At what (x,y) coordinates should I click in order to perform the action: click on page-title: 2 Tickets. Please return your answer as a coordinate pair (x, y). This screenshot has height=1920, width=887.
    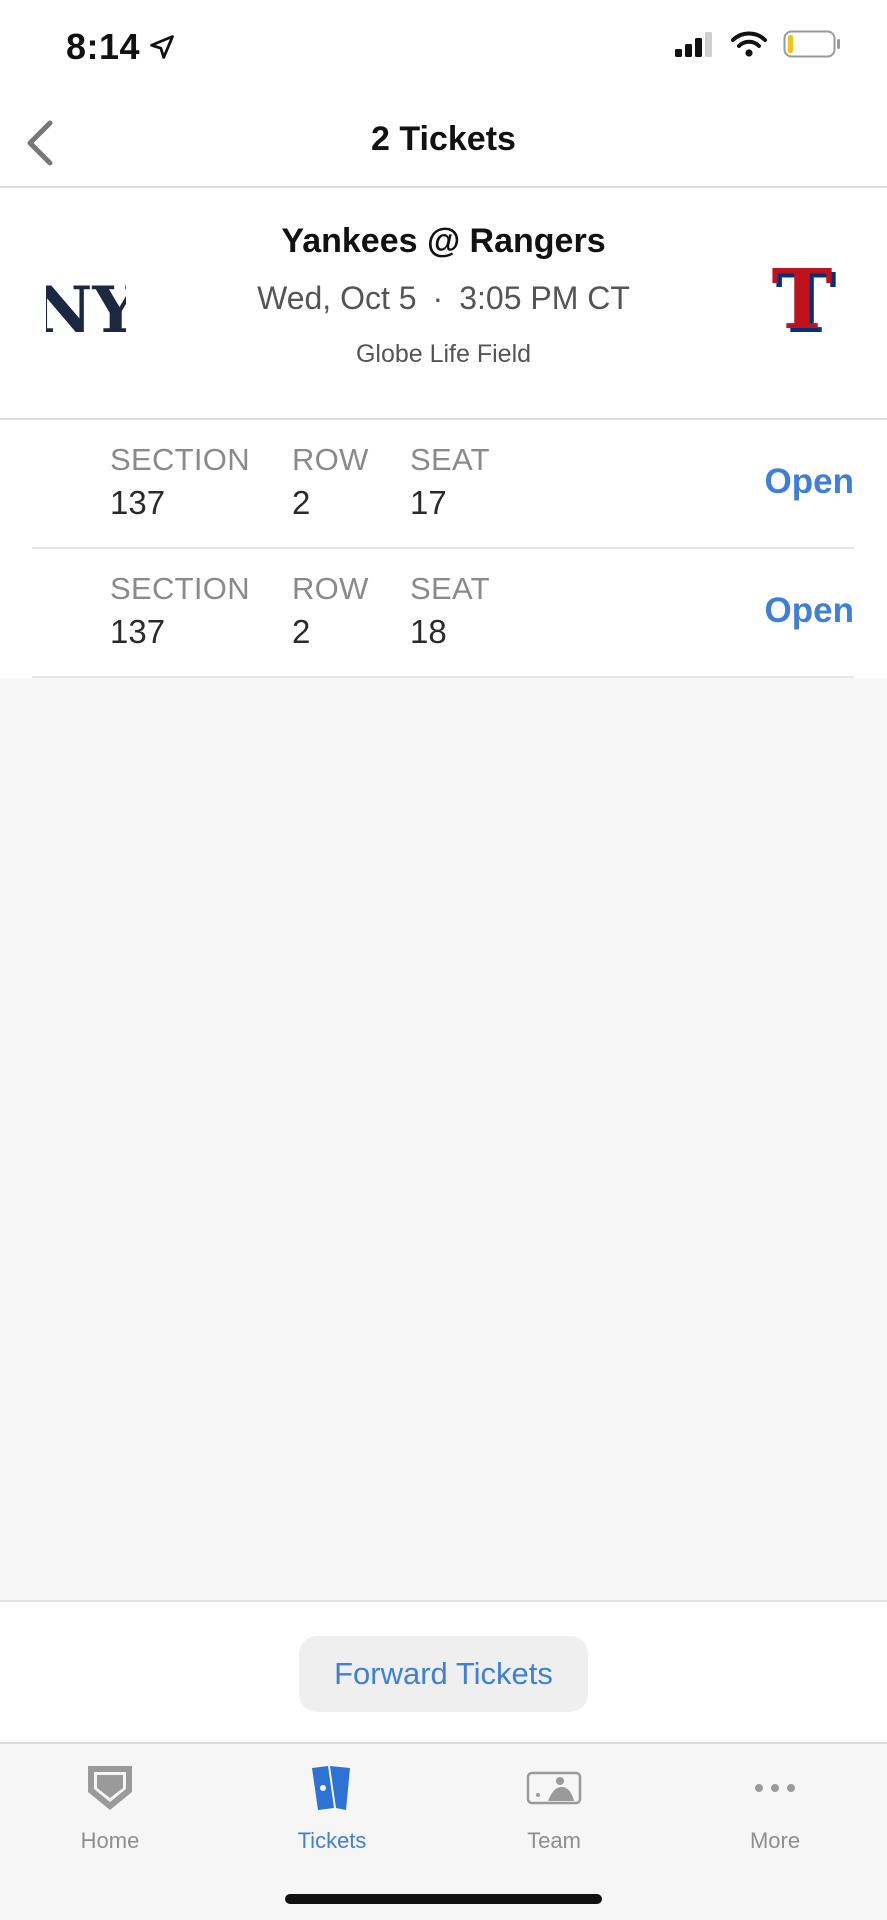
    Looking at the image, I should click on (443, 139).